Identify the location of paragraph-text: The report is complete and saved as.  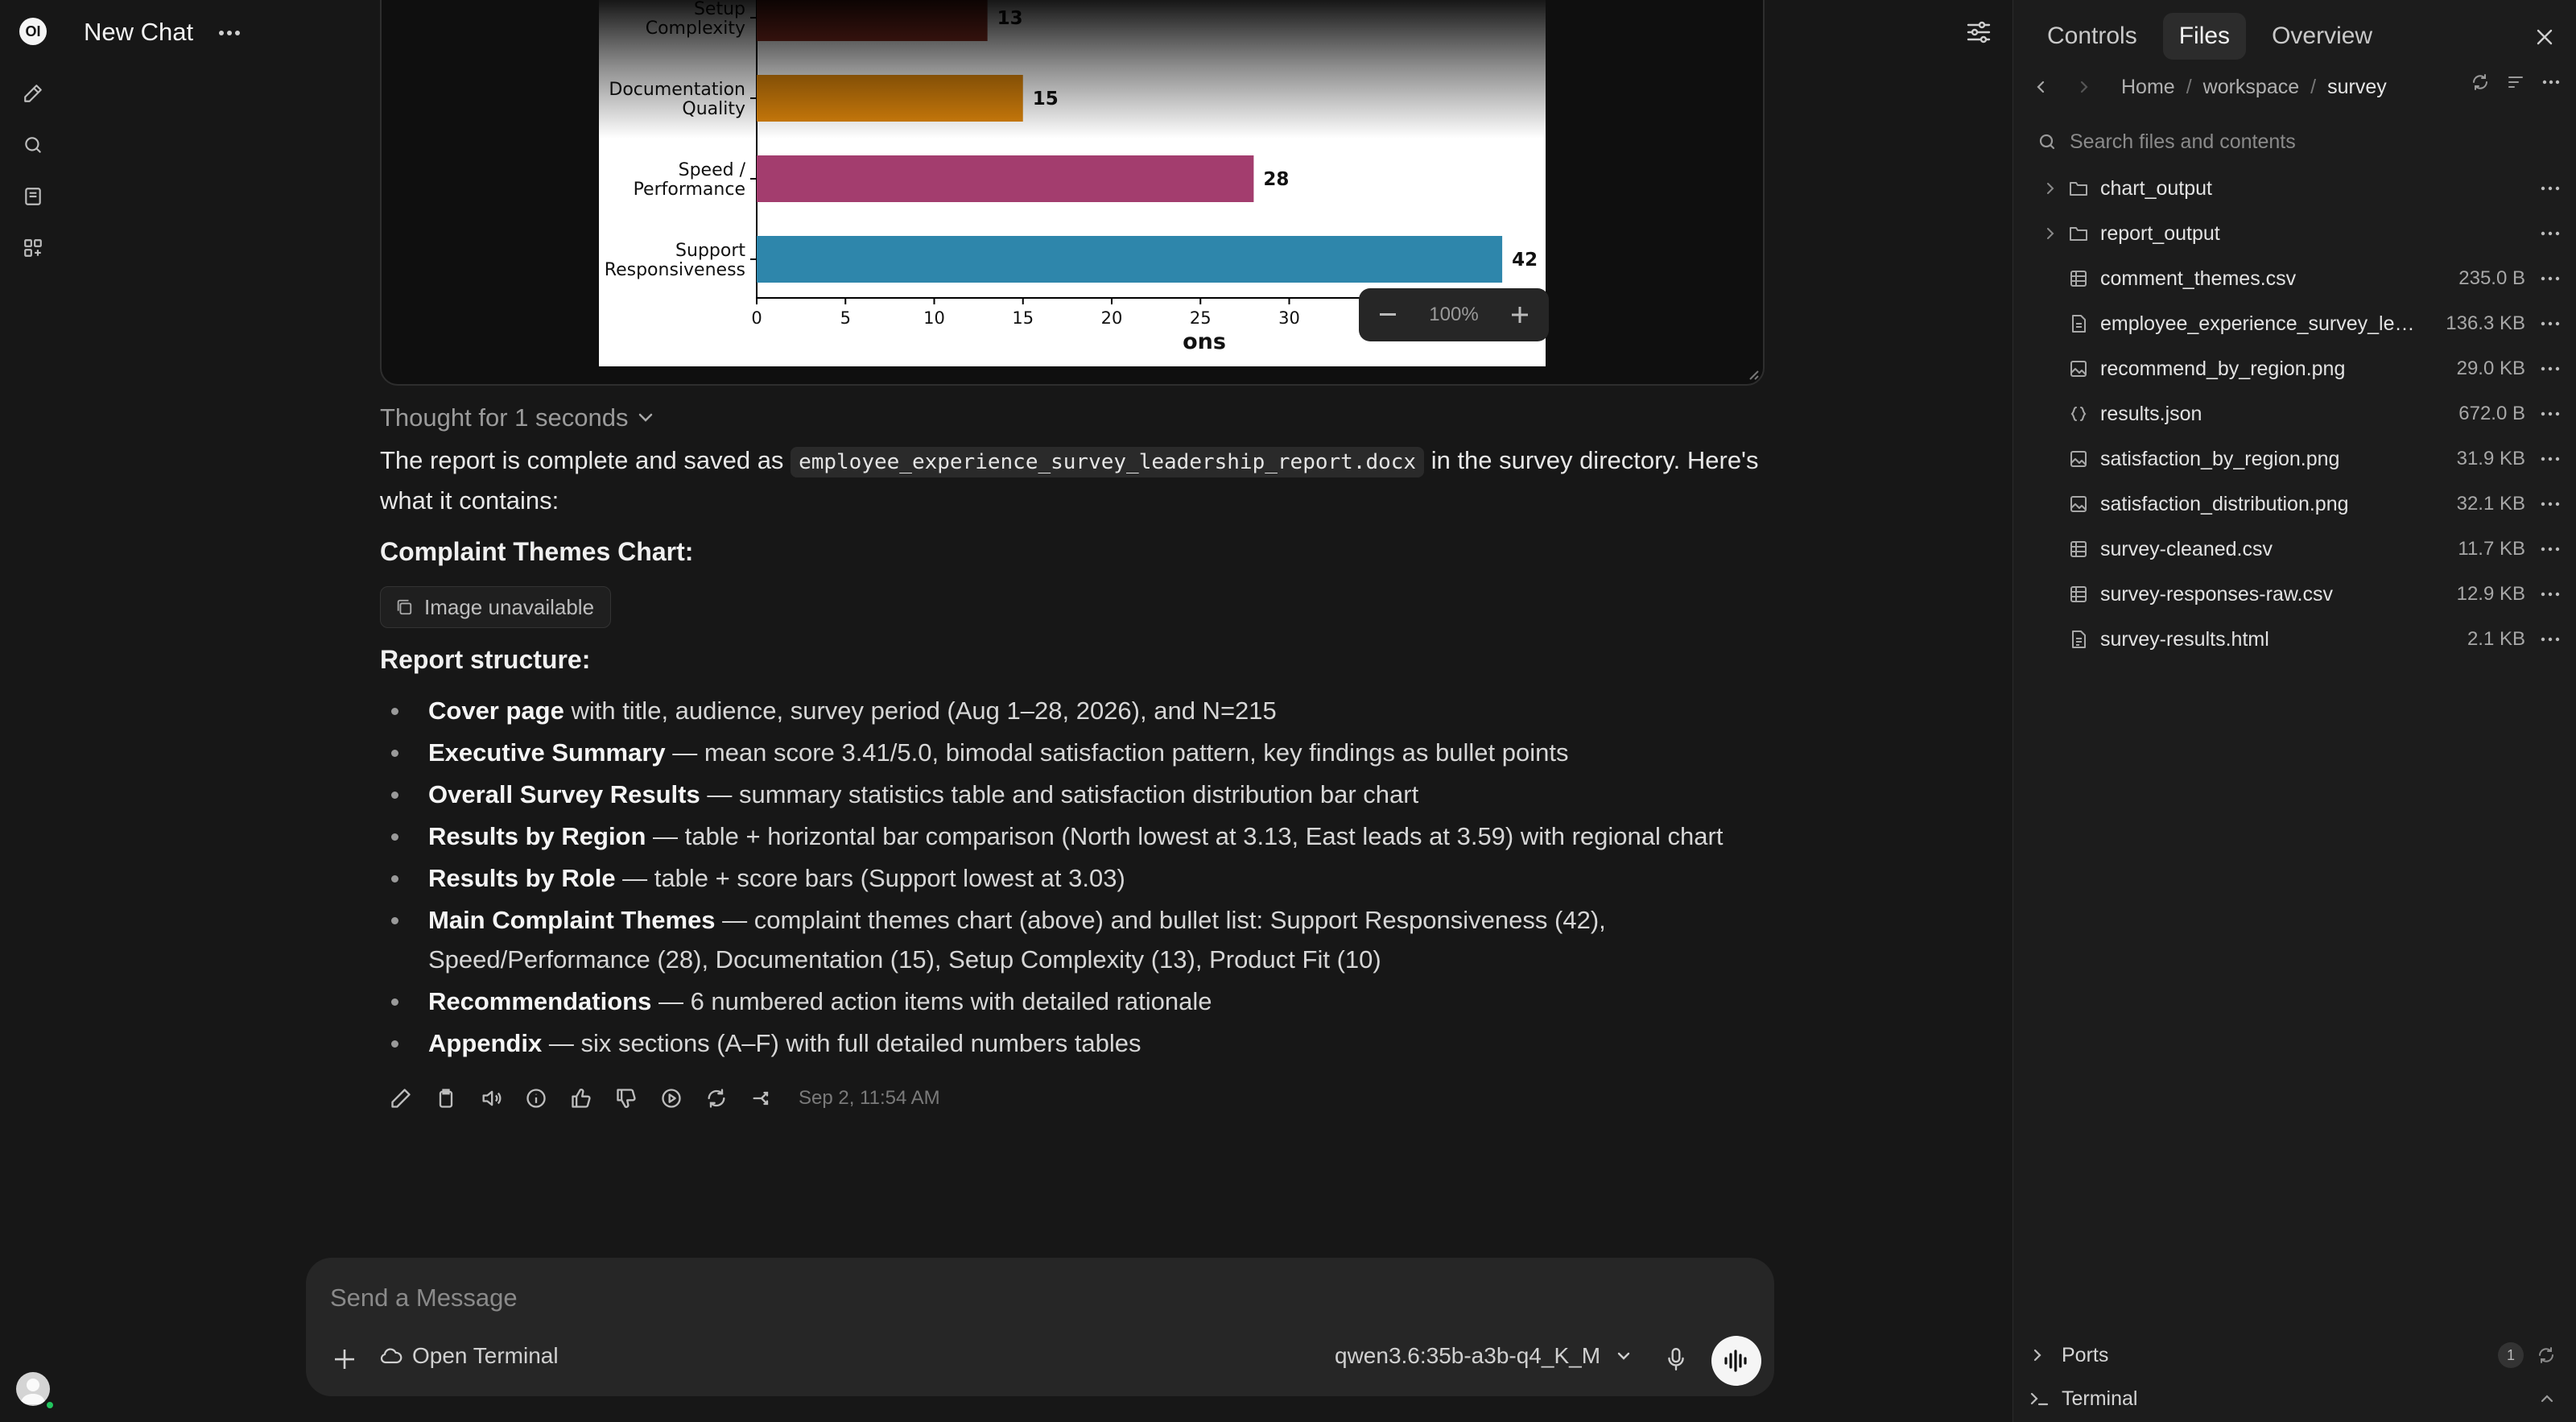
(582, 460).